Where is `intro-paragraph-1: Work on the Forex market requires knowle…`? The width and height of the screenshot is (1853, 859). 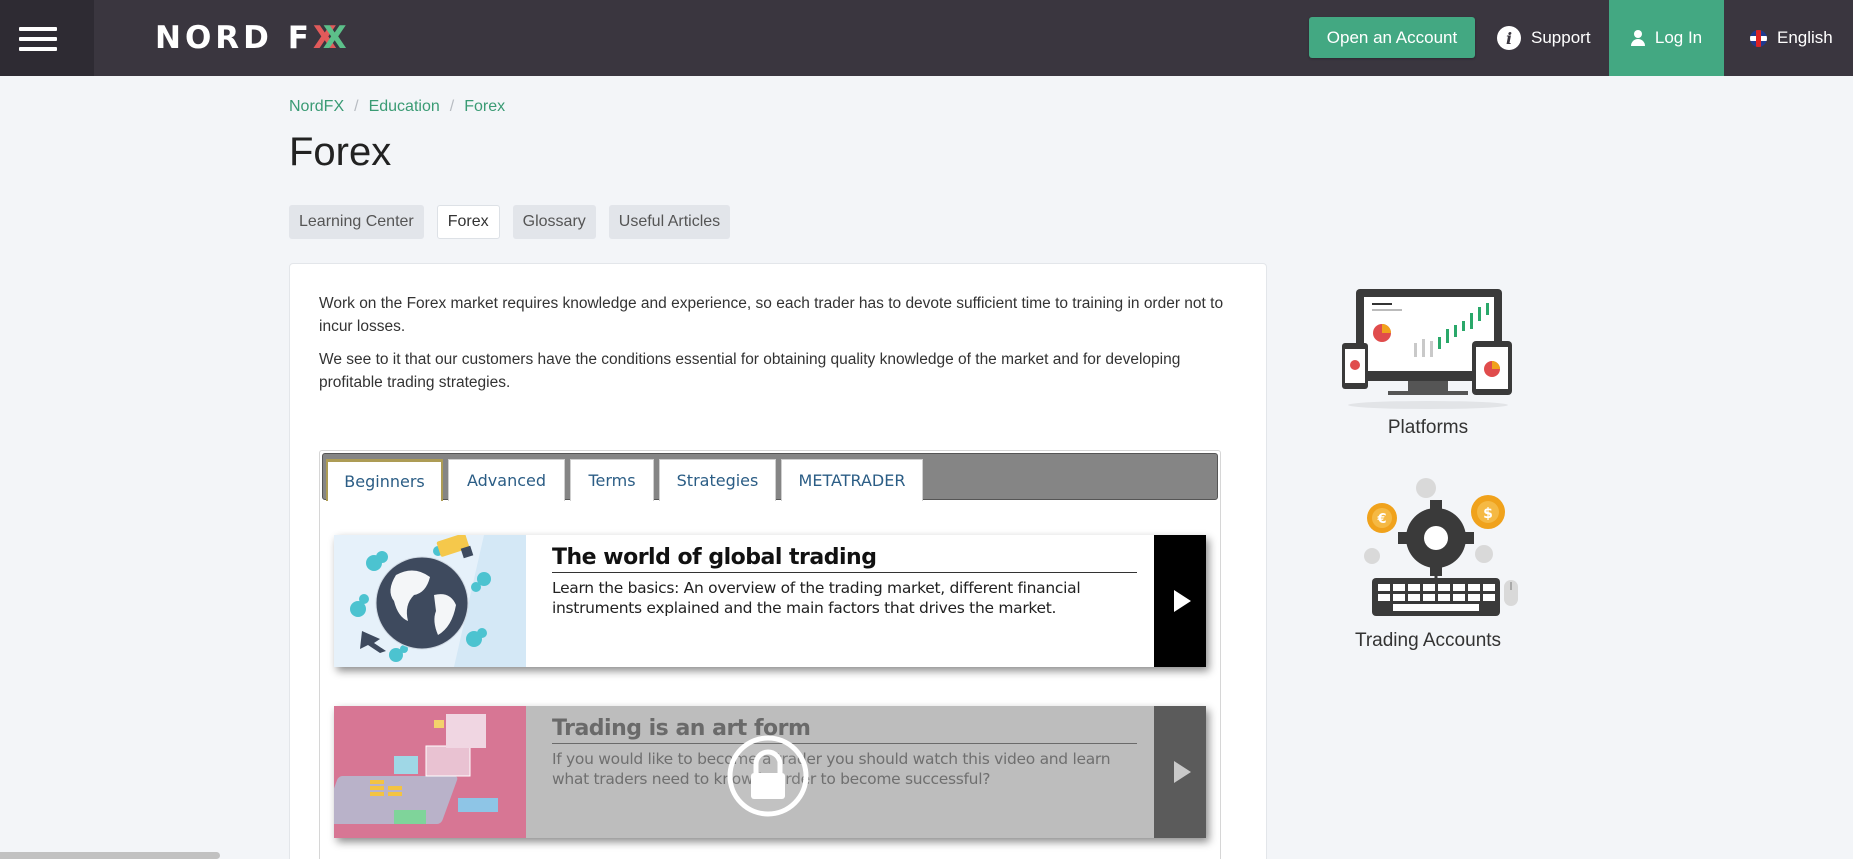 intro-paragraph-1: Work on the Forex market requires knowle… is located at coordinates (771, 315).